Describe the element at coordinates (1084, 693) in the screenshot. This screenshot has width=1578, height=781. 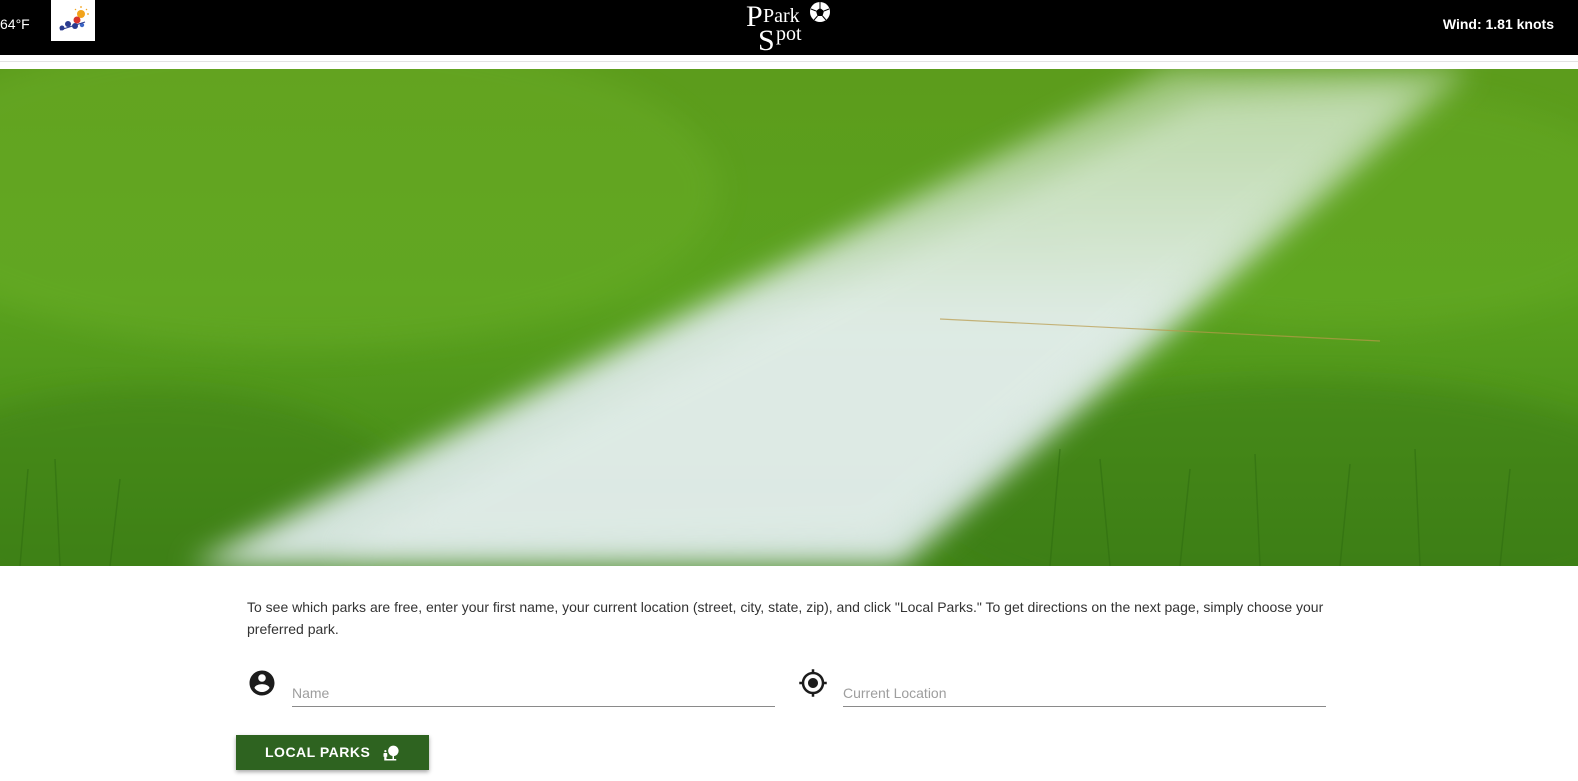
I see `location-input` at that location.